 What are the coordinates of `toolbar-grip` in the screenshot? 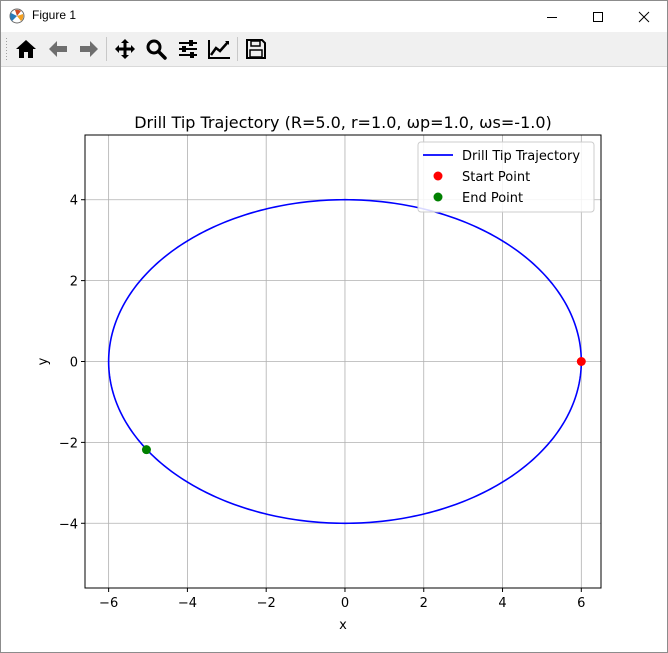 It's located at (6, 49).